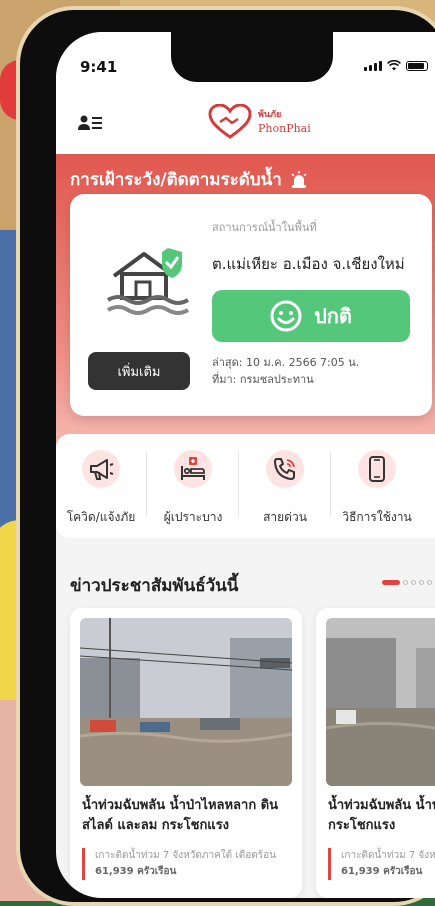 Image resolution: width=435 pixels, height=906 pixels. Describe the element at coordinates (193, 468) in the screenshot. I see `hospital-bed-icon` at that location.